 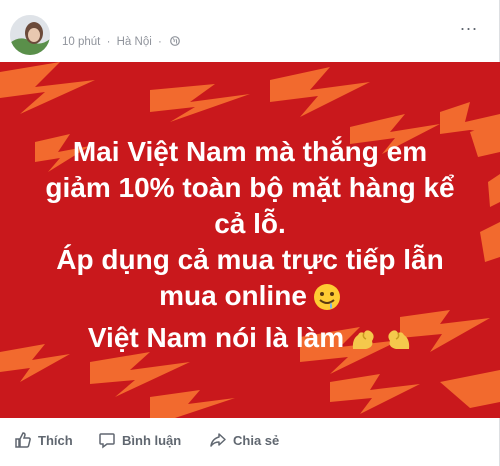 I want to click on globe-icon, so click(x=175, y=41).